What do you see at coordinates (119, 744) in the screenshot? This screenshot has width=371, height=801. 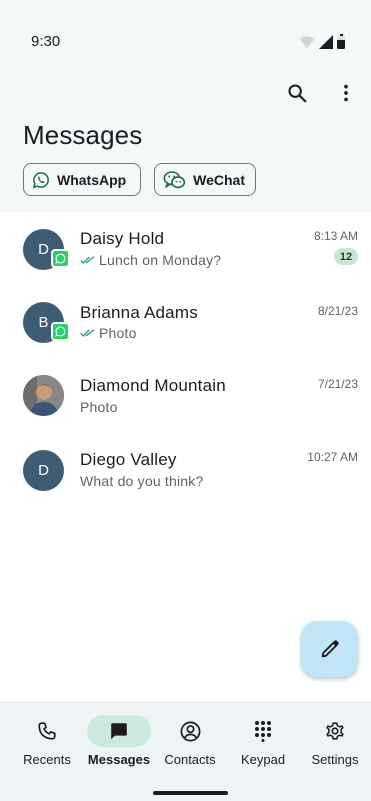 I see `nav-item-messages: Messages` at bounding box center [119, 744].